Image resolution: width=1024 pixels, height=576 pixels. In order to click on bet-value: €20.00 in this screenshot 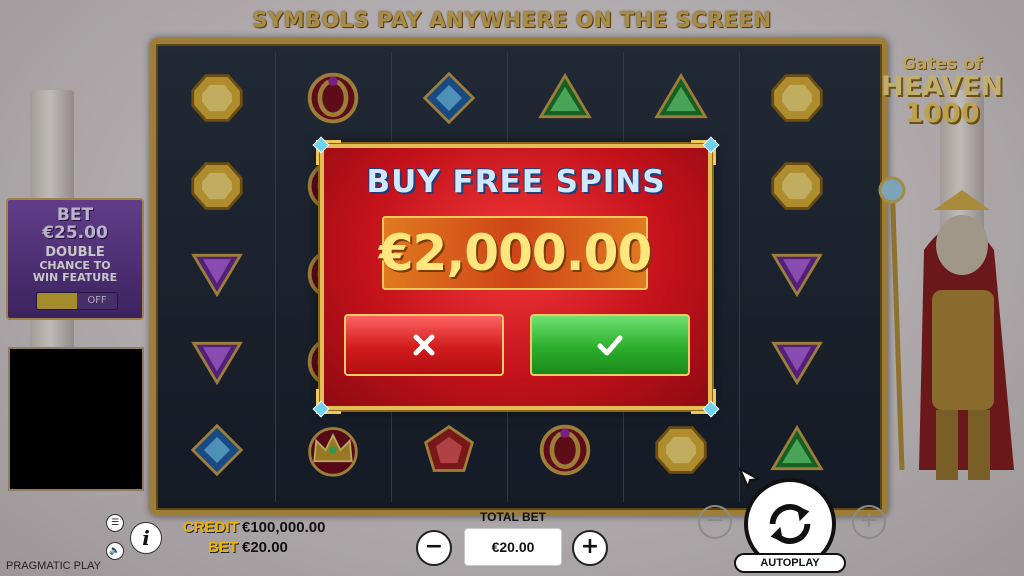, I will do `click(265, 547)`.